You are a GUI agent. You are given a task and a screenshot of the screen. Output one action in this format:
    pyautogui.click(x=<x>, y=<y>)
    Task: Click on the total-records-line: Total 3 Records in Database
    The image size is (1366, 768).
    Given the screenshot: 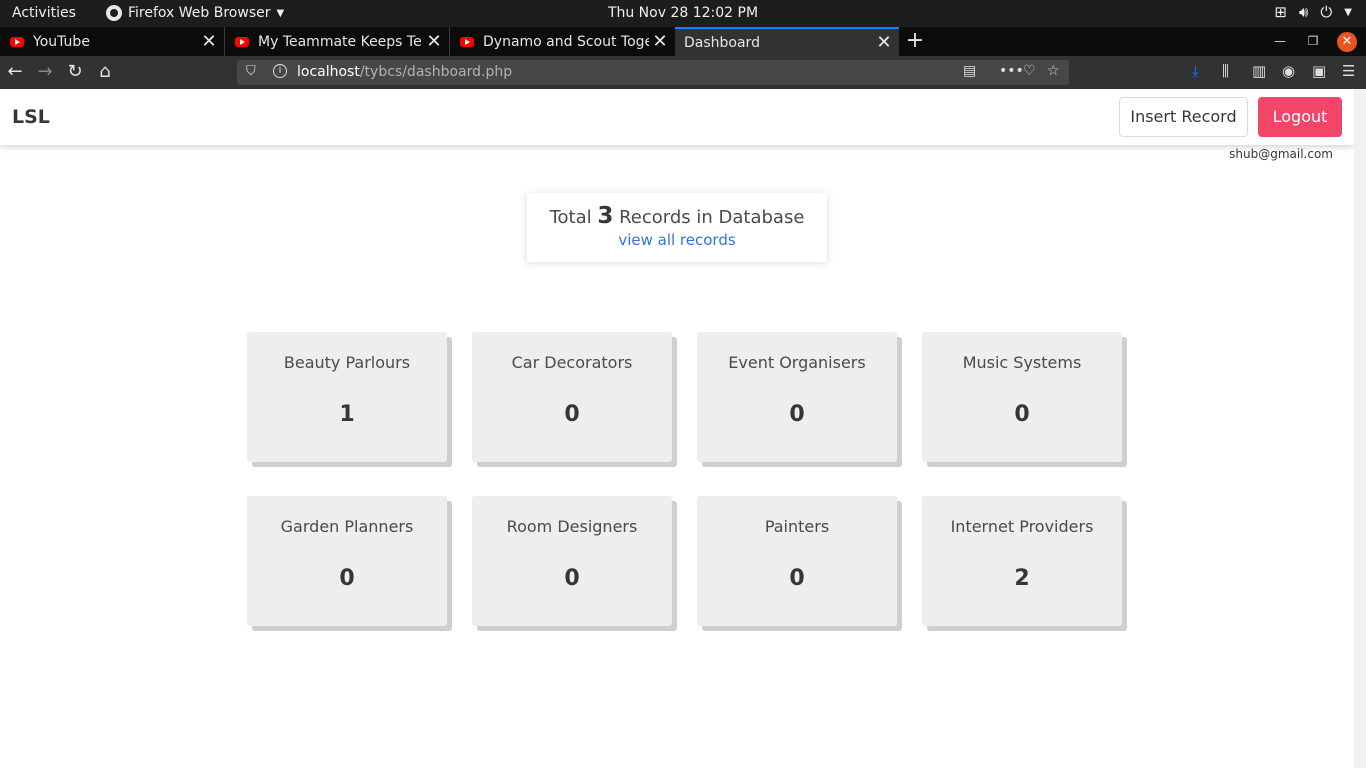 What is the action you would take?
    pyautogui.click(x=677, y=216)
    